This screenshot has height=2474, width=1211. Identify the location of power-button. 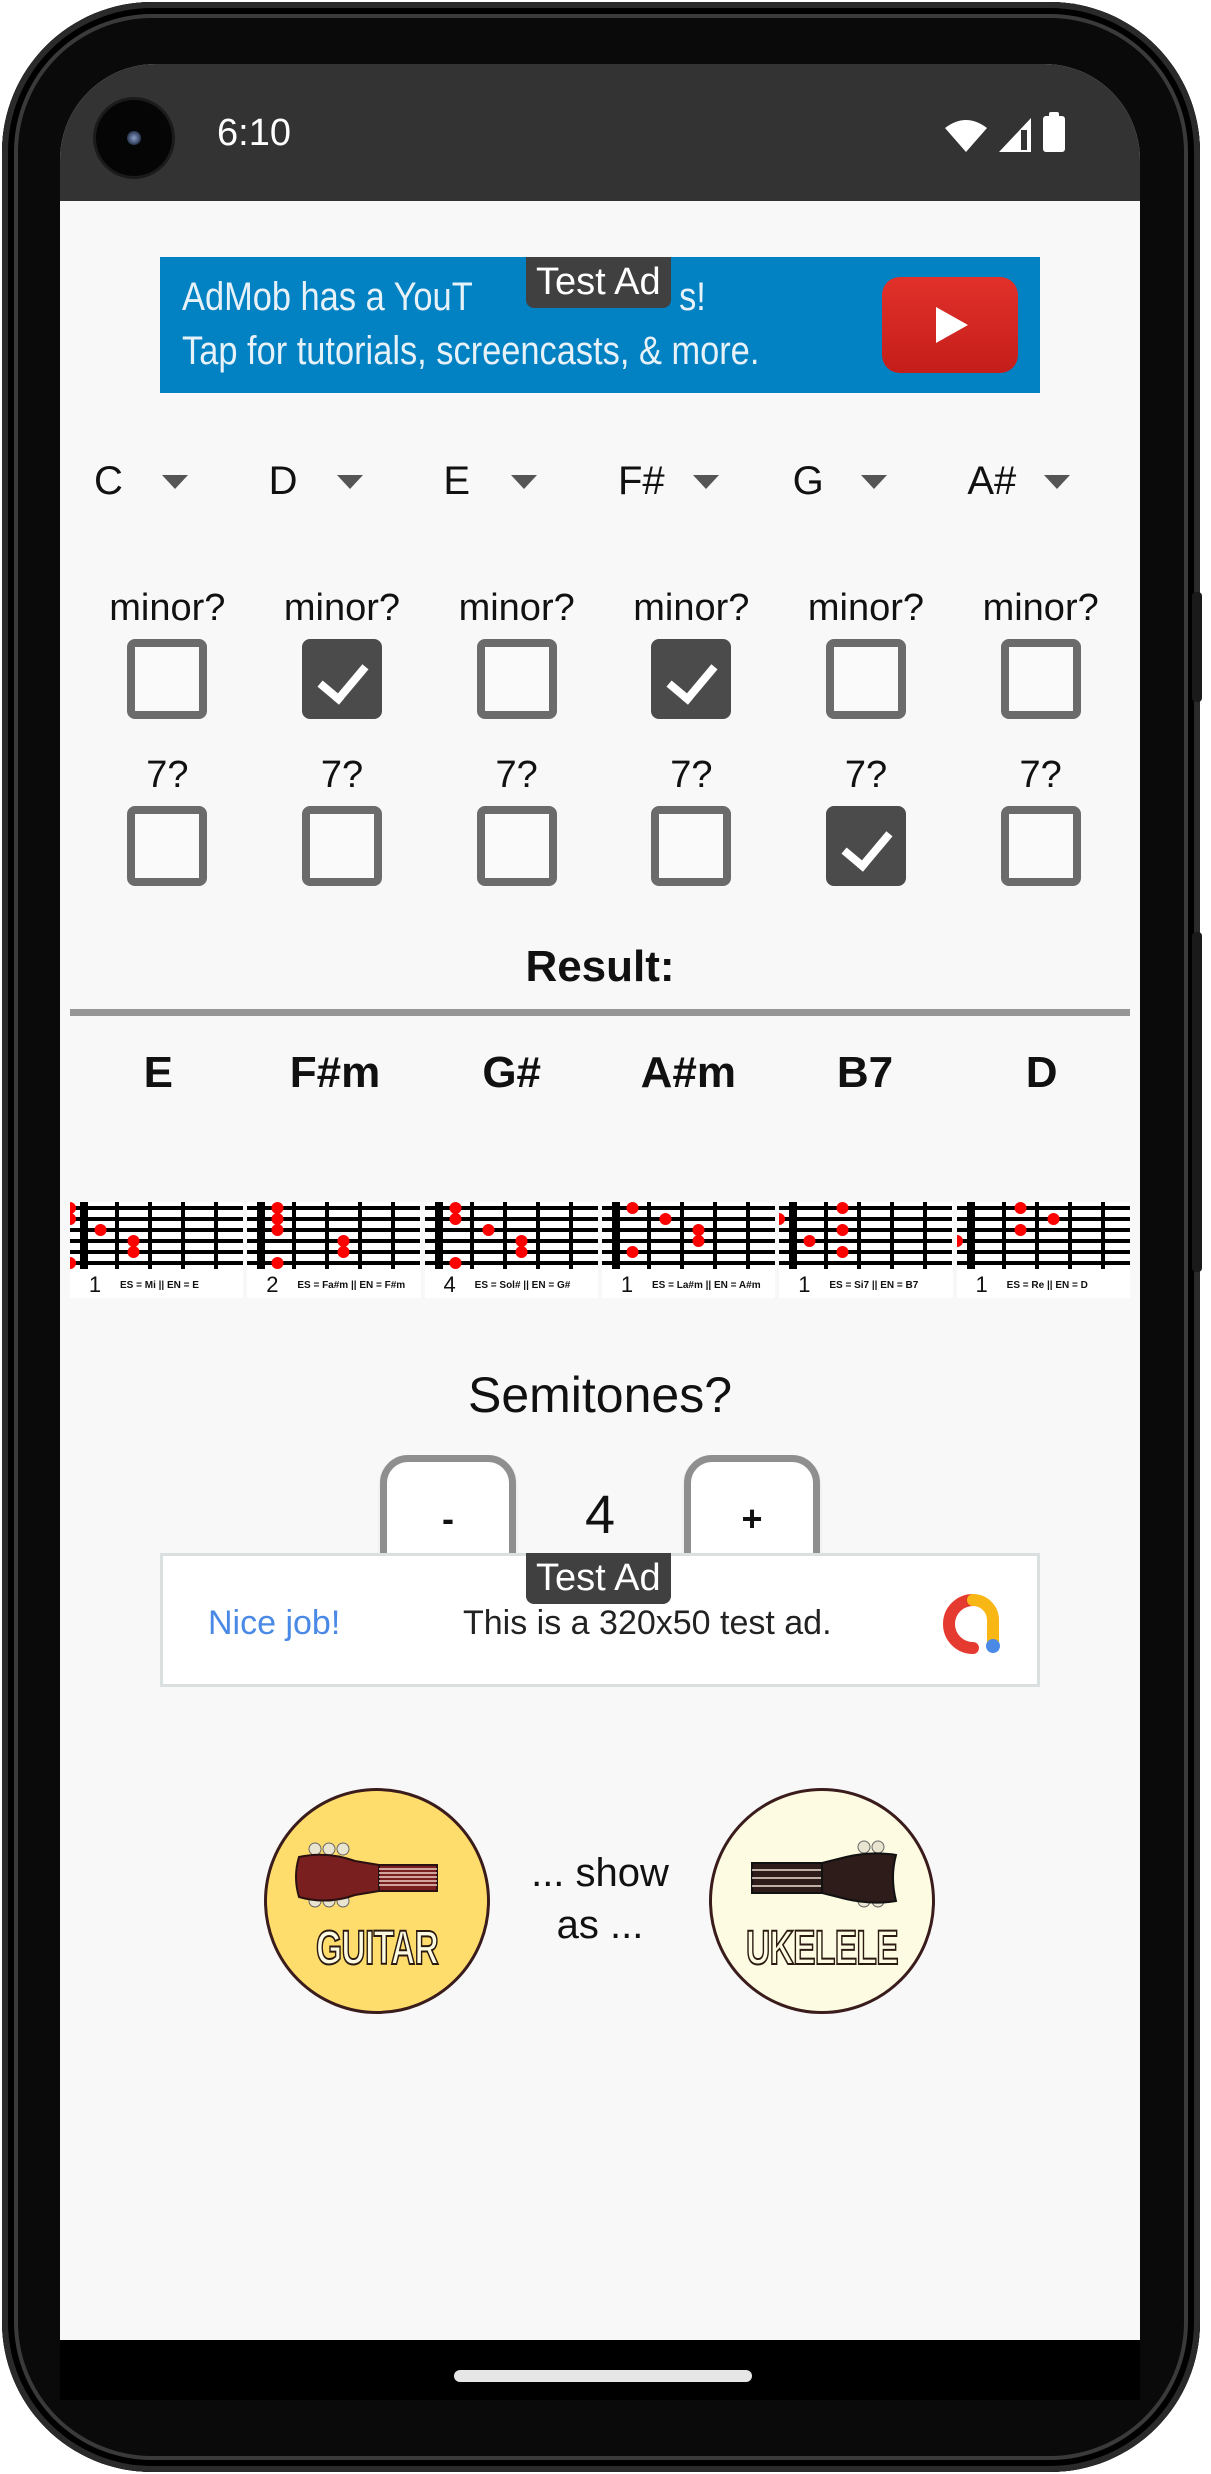
(1197, 1102).